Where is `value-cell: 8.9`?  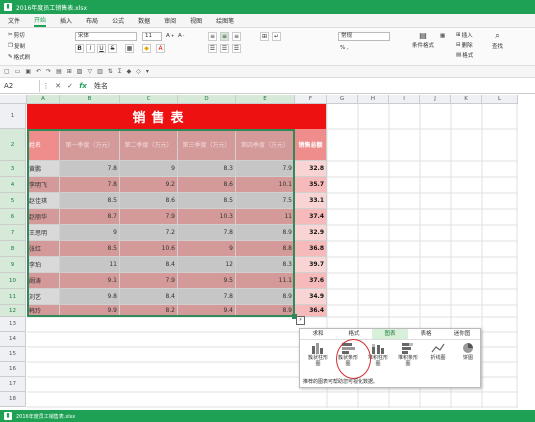 value-cell: 8.9 is located at coordinates (265, 233).